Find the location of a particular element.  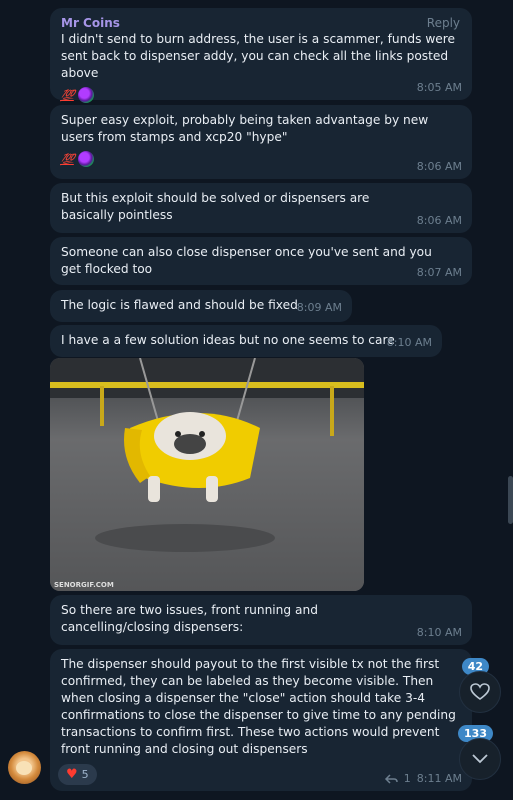

message-time: 8:05 AM is located at coordinates (439, 87).